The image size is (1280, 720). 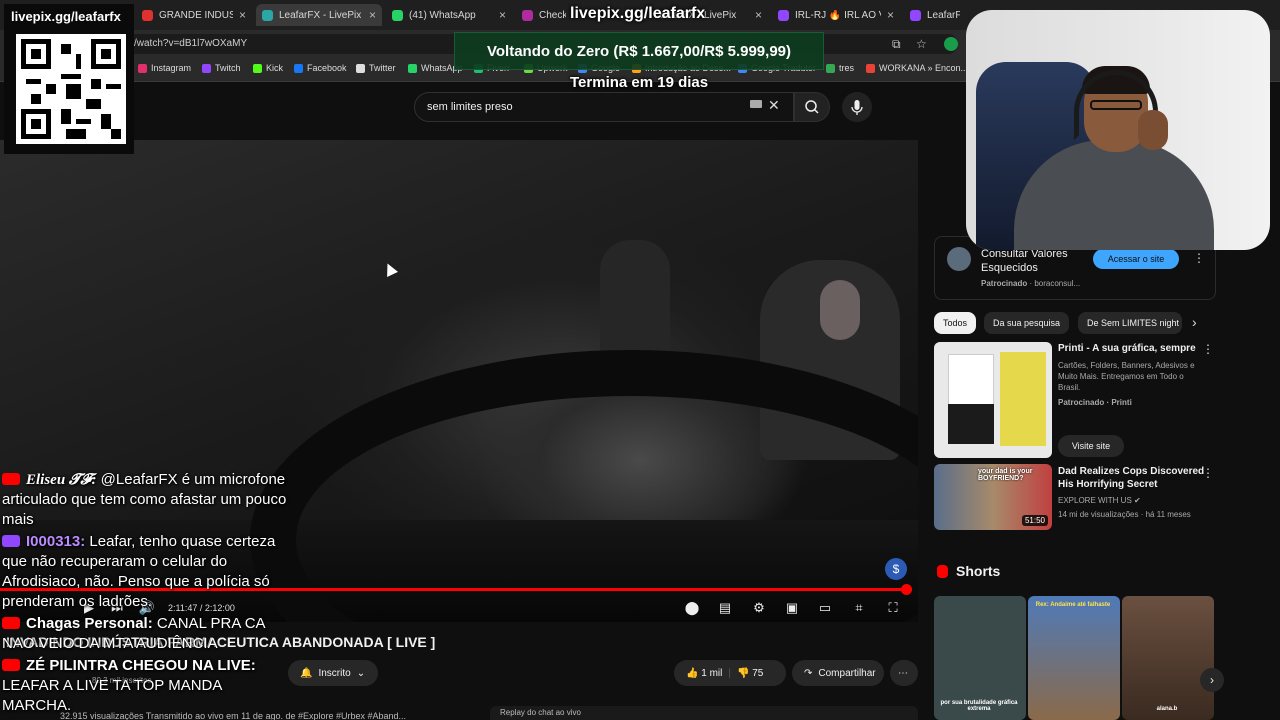 I want to click on search-input: sem limites preso, so click(x=604, y=107).